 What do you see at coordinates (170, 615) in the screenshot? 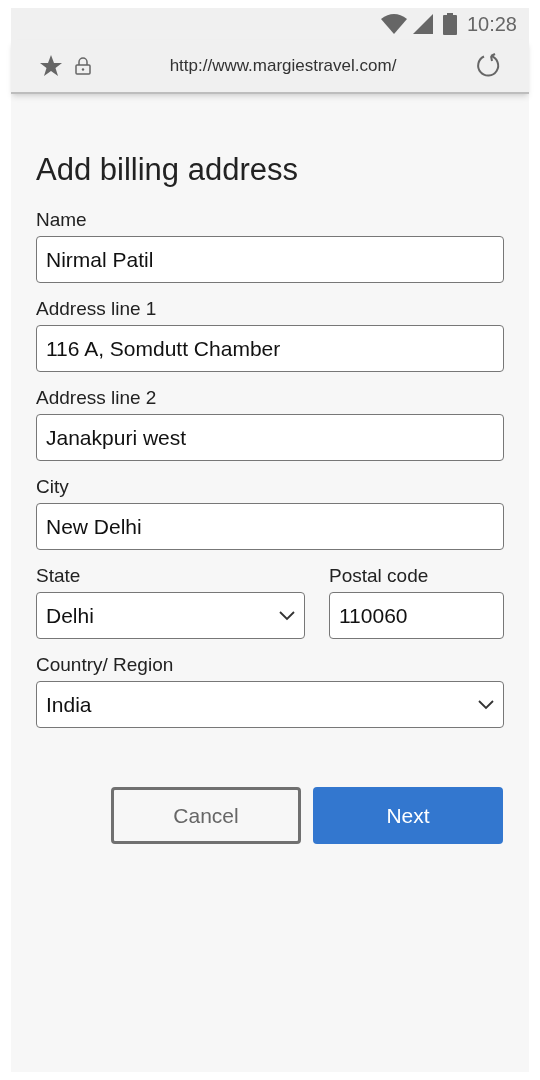
I see `dropdown: Delhi` at bounding box center [170, 615].